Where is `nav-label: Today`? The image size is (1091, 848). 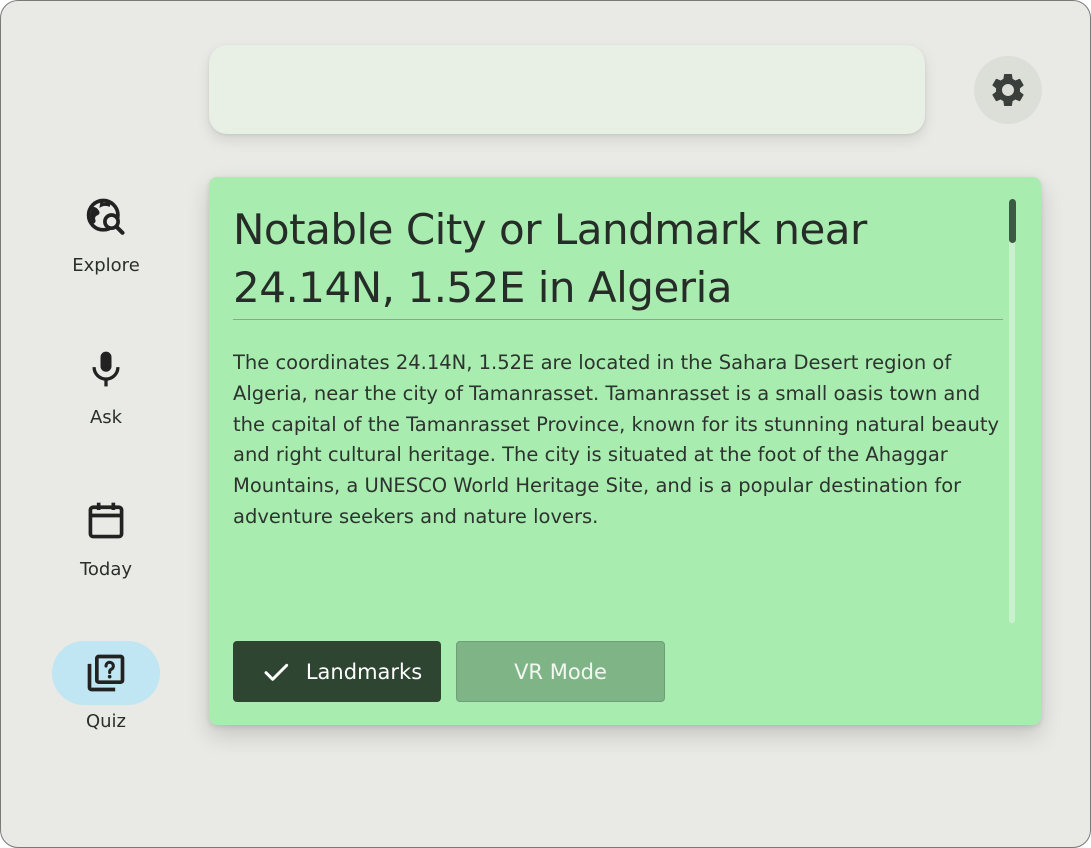
nav-label: Today is located at coordinates (106, 569).